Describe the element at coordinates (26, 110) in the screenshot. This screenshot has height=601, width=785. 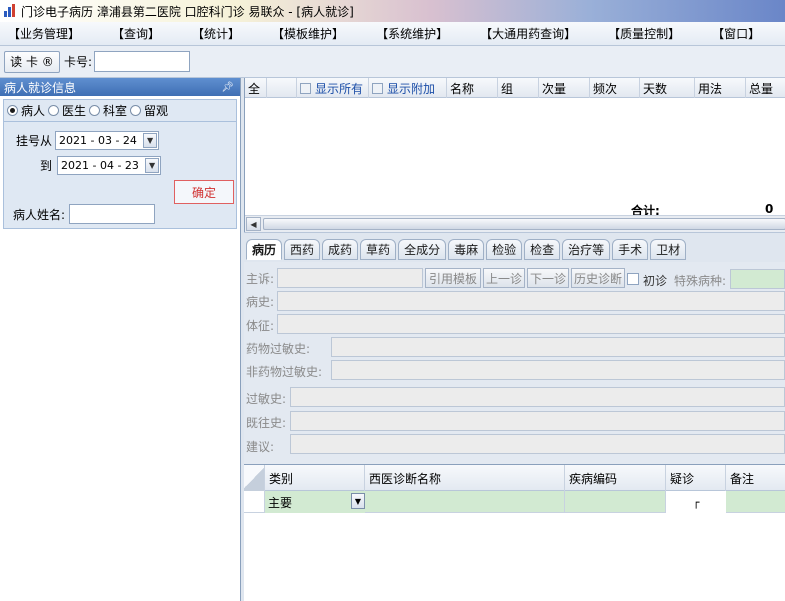
I see `radio-patient: 病人` at that location.